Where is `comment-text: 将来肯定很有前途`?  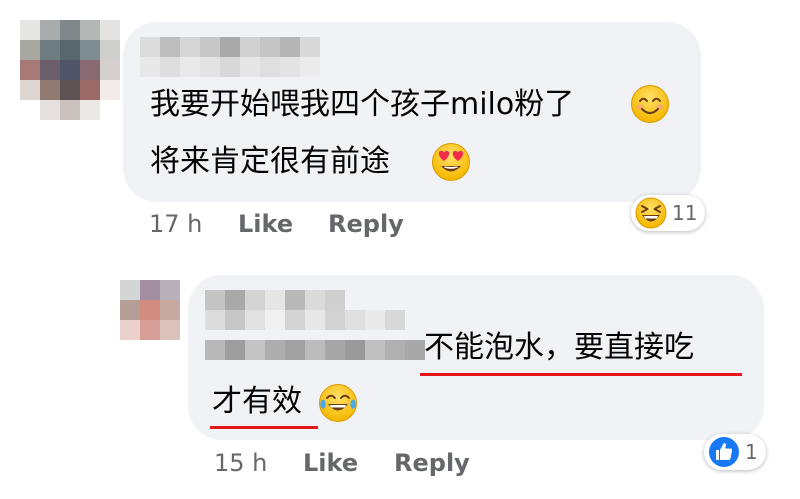
comment-text: 将来肯定很有前途 is located at coordinates (270, 161).